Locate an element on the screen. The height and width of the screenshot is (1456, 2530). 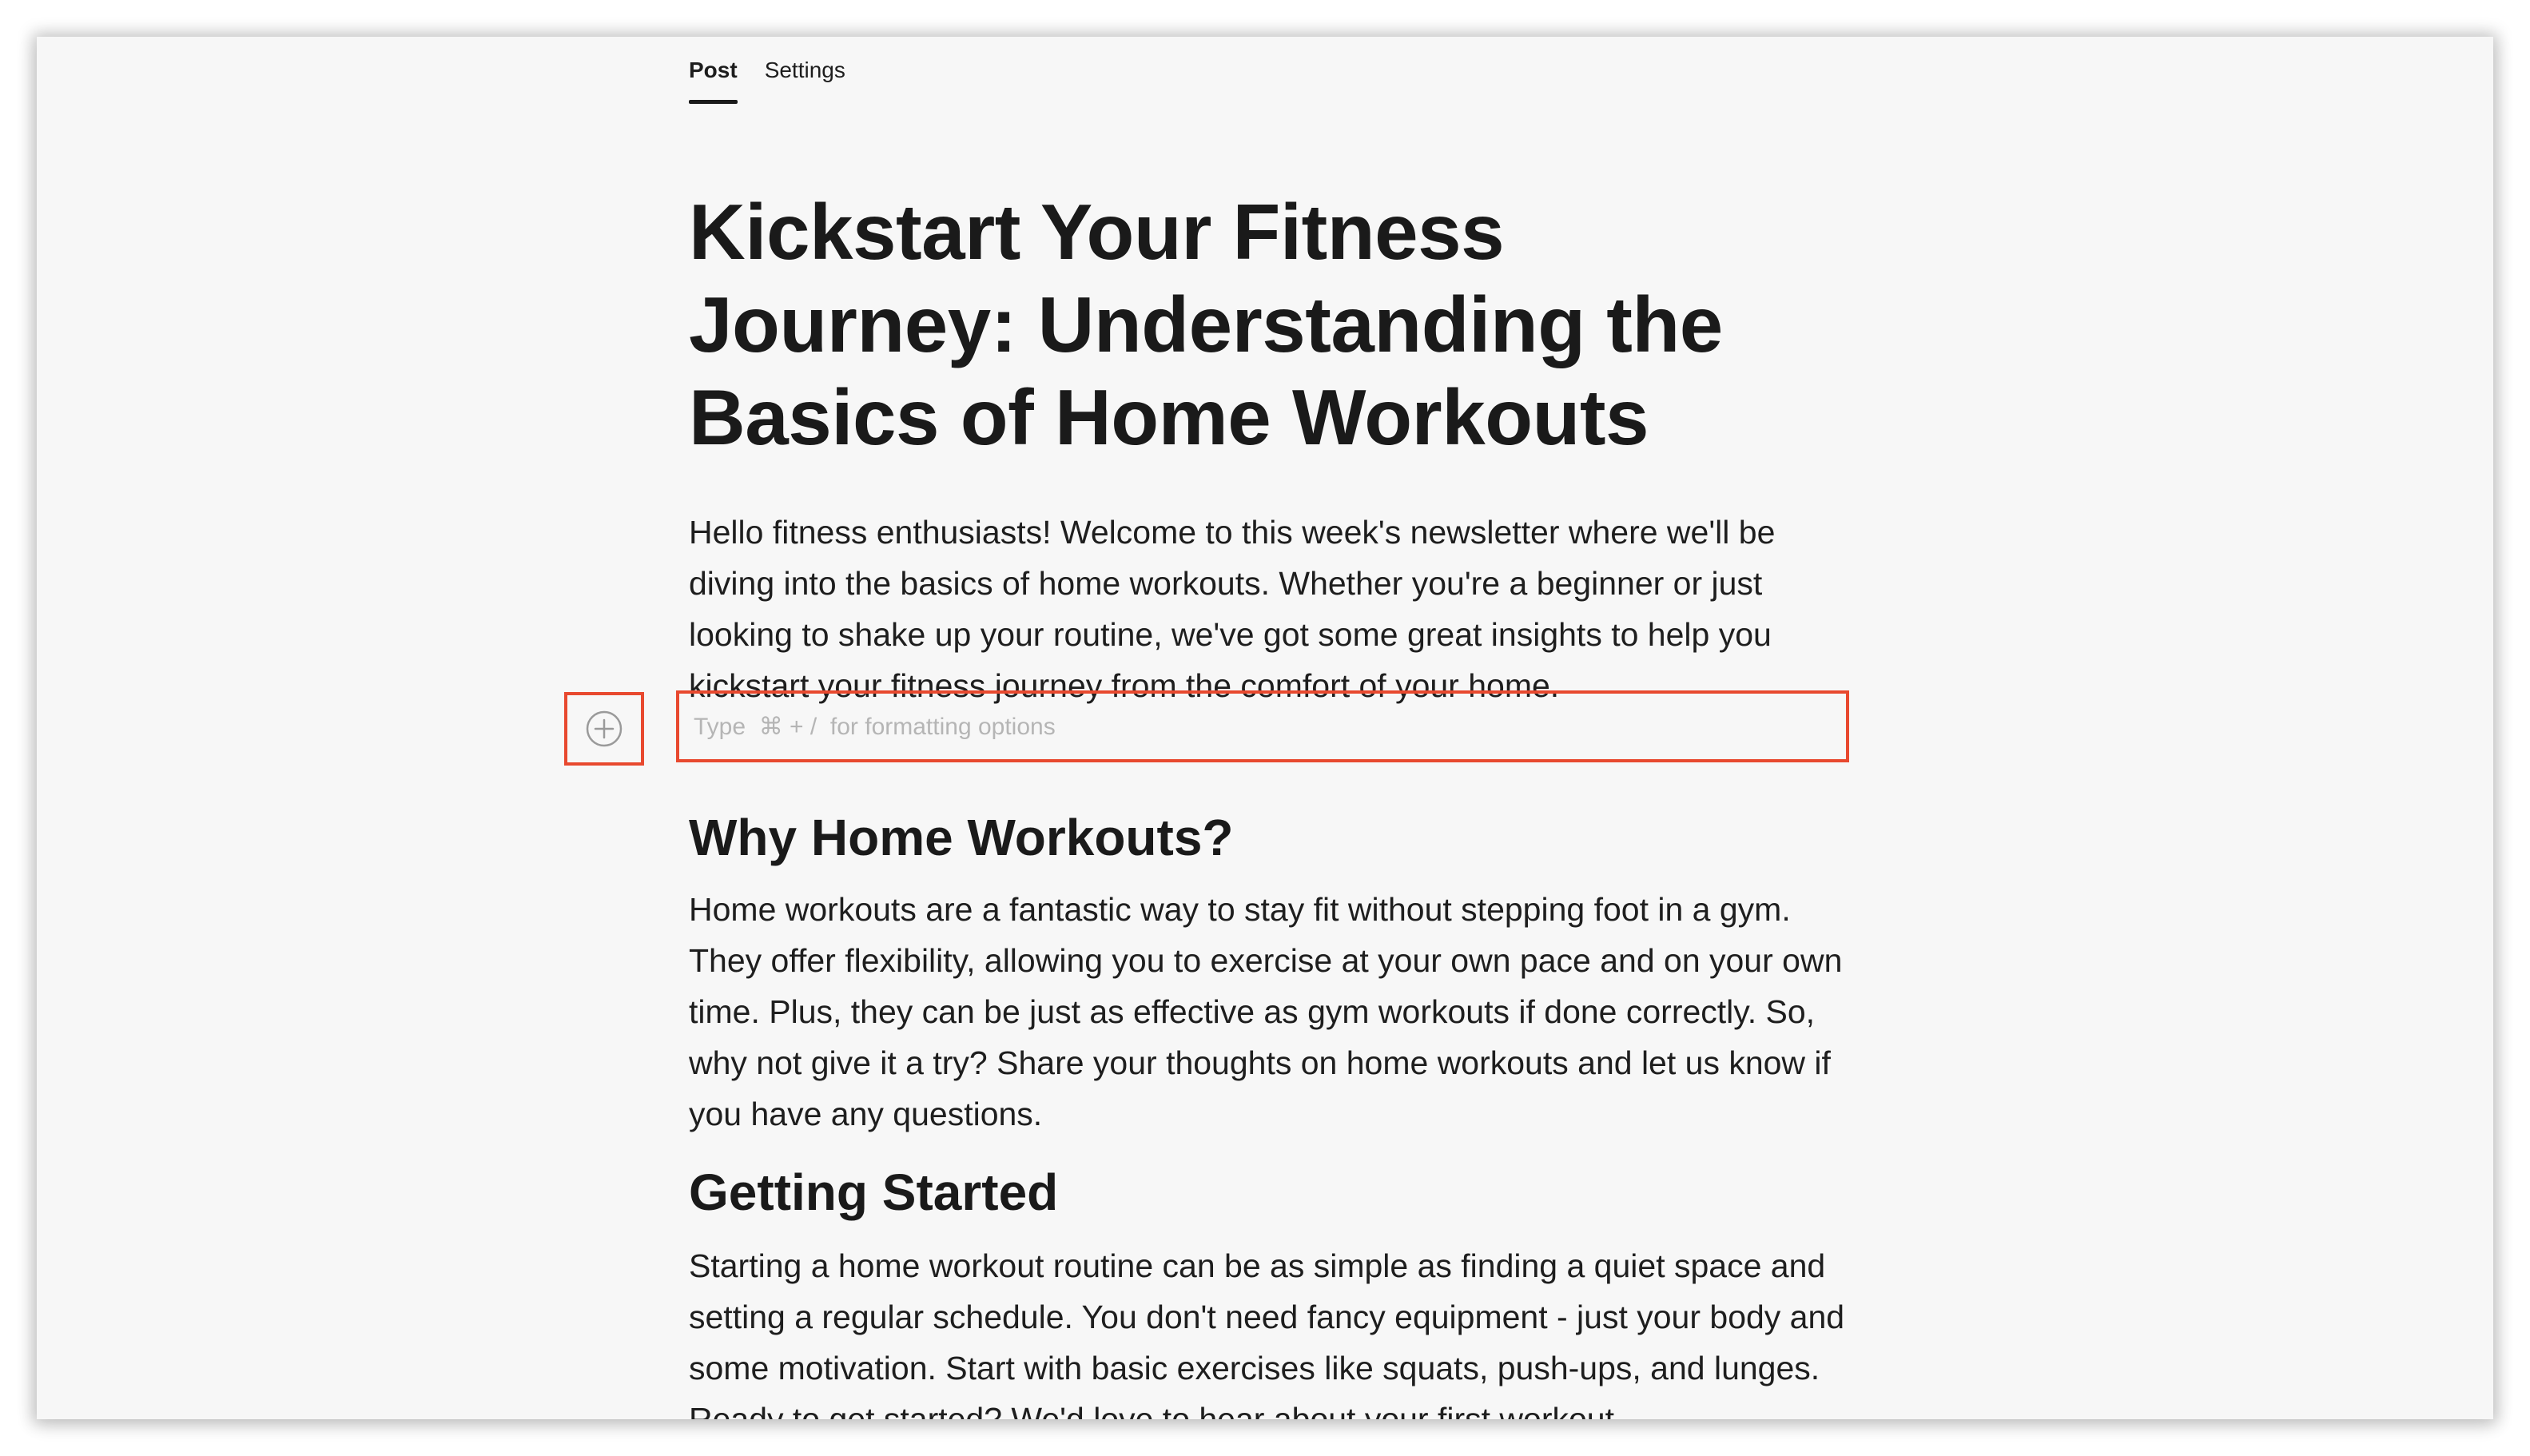
editor-placeholder: Type ⌘ + / for formatting options is located at coordinates (875, 727).